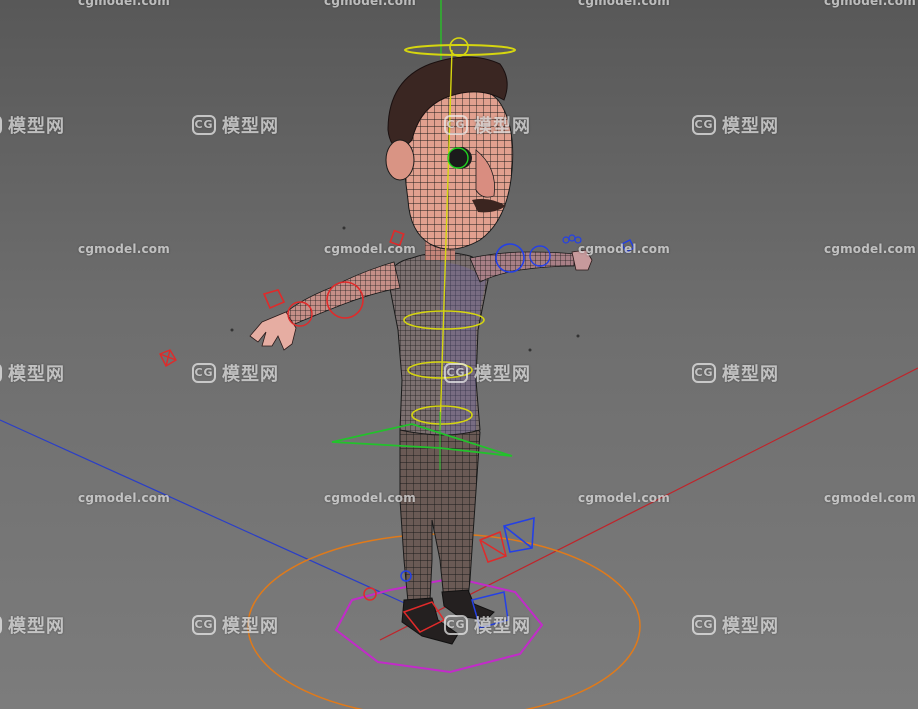 The height and width of the screenshot is (709, 918). Describe the element at coordinates (468, 605) in the screenshot. I see `right-shoe` at that location.